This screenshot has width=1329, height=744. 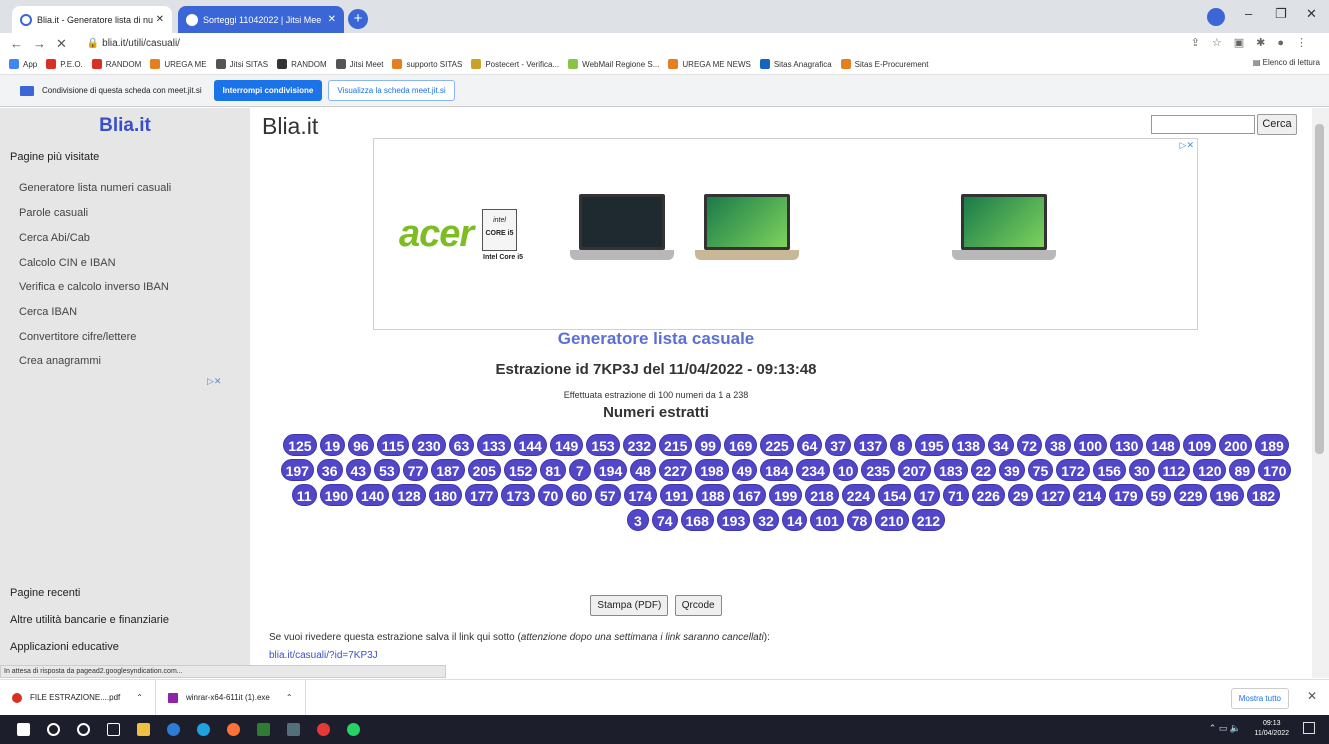 What do you see at coordinates (709, 64) in the screenshot?
I see `bookmark-item: UREGA ME NEWS` at bounding box center [709, 64].